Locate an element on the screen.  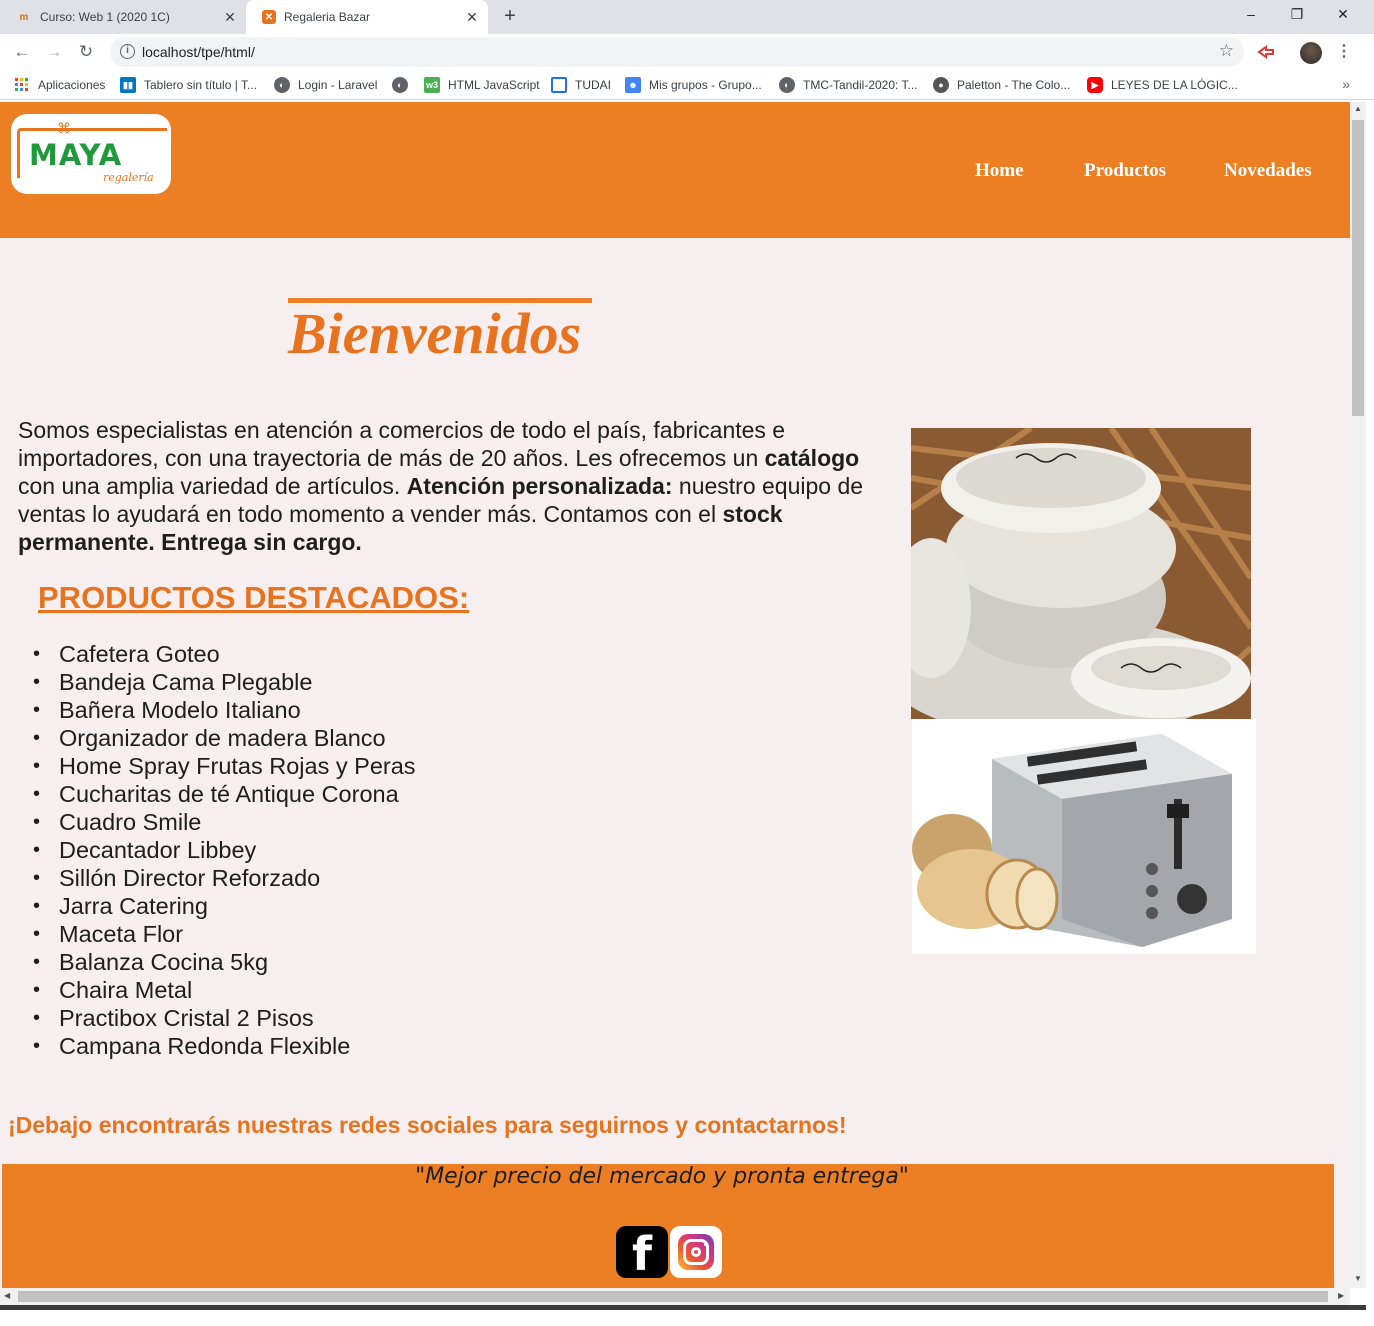
bookmark-globe: ◐ is located at coordinates (404, 85).